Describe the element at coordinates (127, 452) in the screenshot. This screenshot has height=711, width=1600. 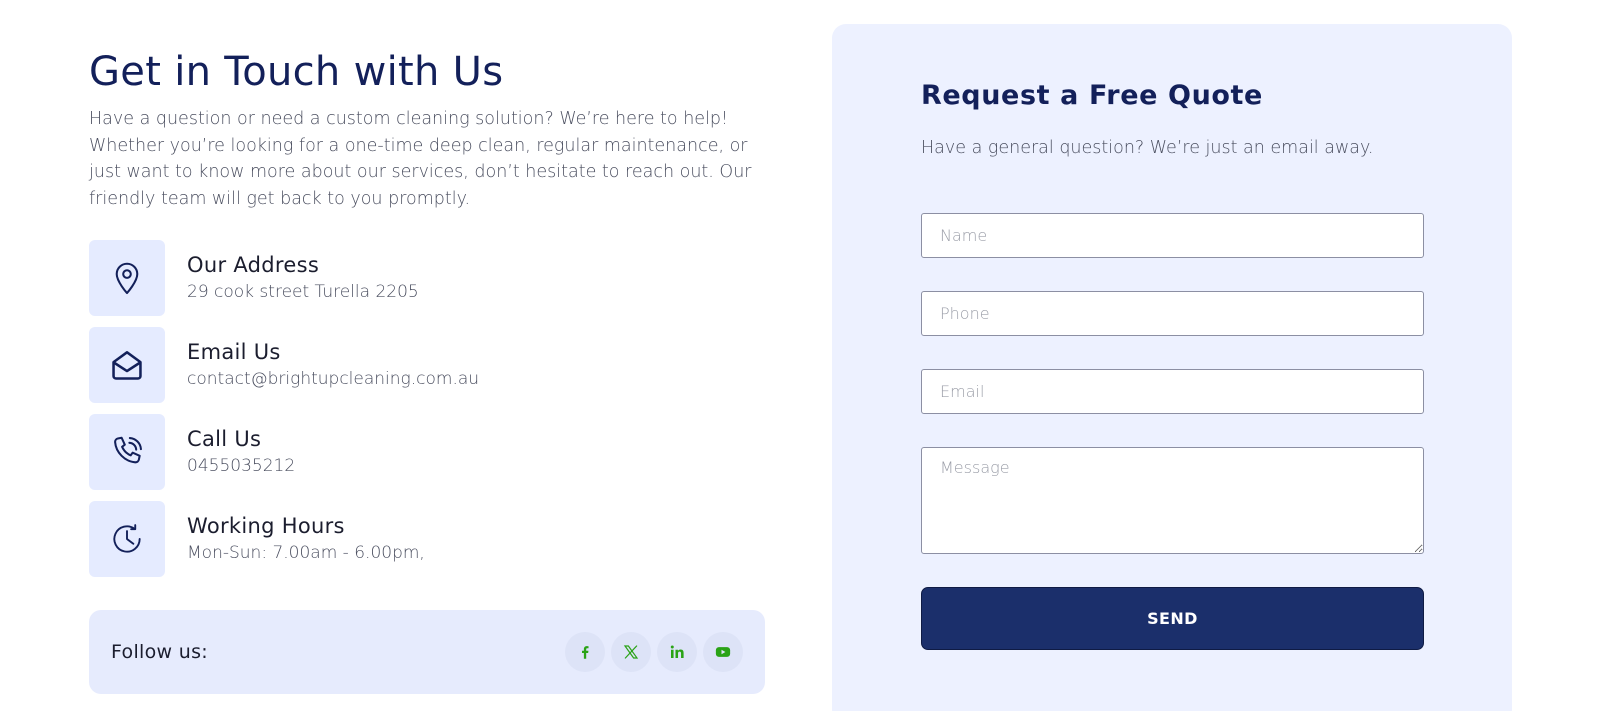
I see `phone-icon` at that location.